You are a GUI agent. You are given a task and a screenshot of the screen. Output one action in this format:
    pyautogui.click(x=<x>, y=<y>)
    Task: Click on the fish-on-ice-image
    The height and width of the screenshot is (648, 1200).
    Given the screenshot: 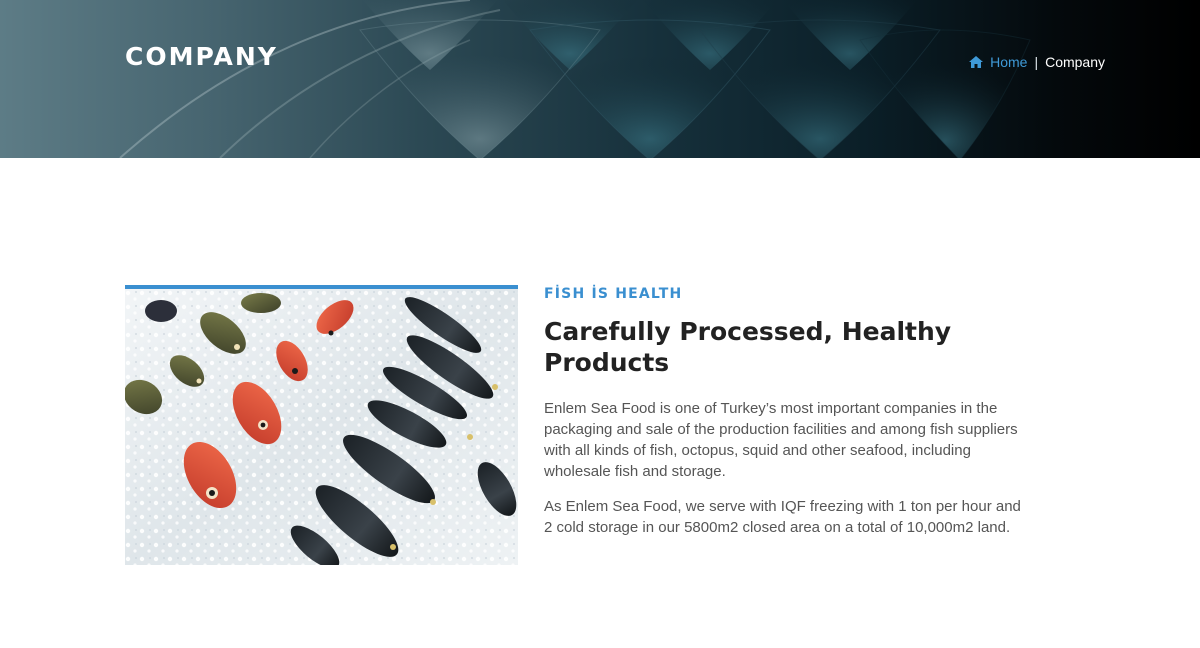 What is the action you would take?
    pyautogui.click(x=321, y=427)
    